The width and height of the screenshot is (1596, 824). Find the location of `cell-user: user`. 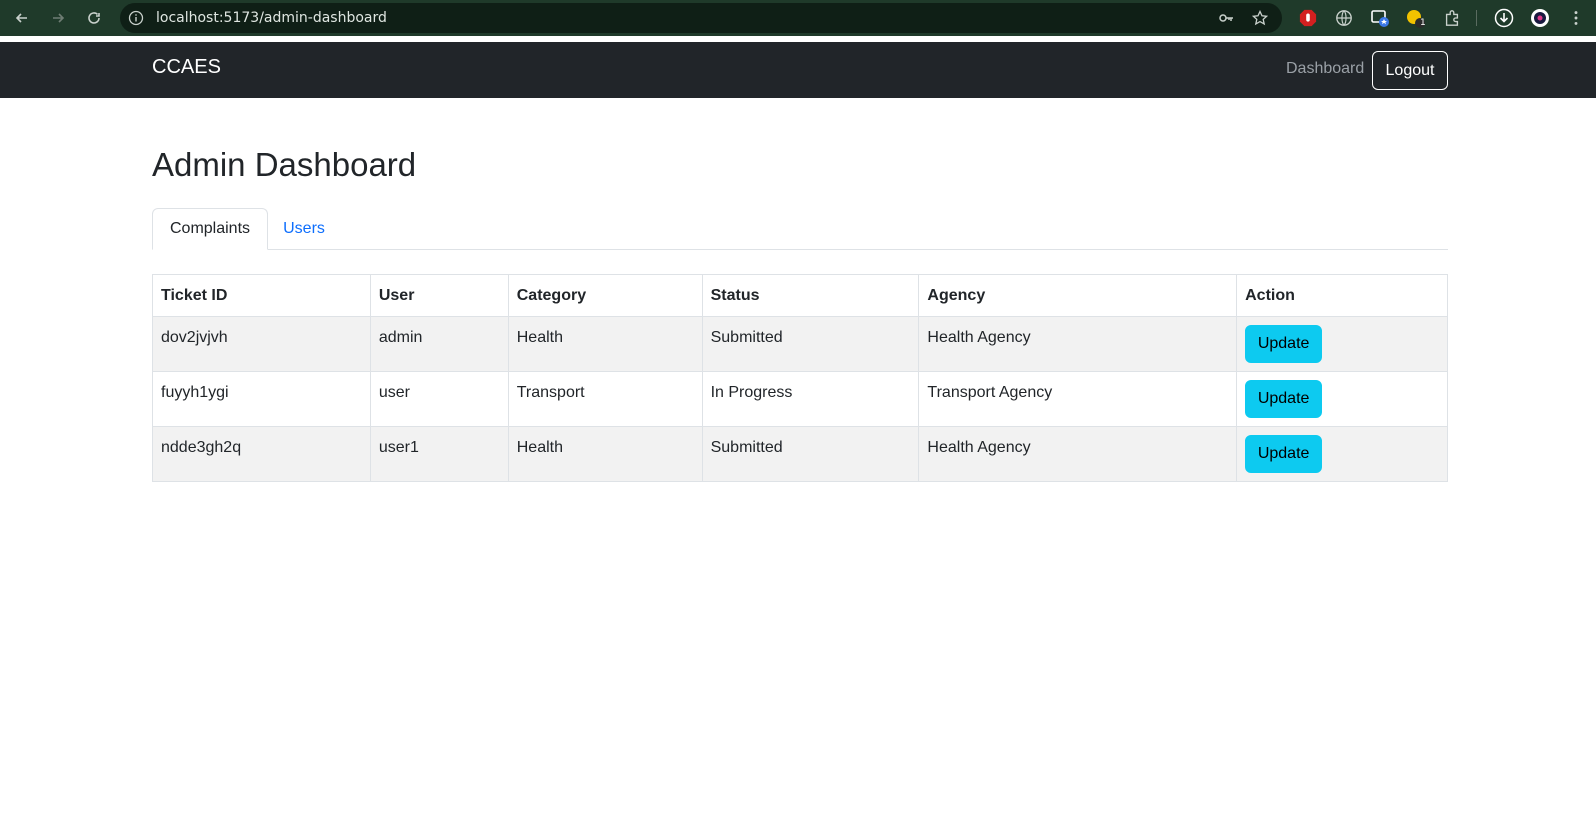

cell-user: user is located at coordinates (439, 399).